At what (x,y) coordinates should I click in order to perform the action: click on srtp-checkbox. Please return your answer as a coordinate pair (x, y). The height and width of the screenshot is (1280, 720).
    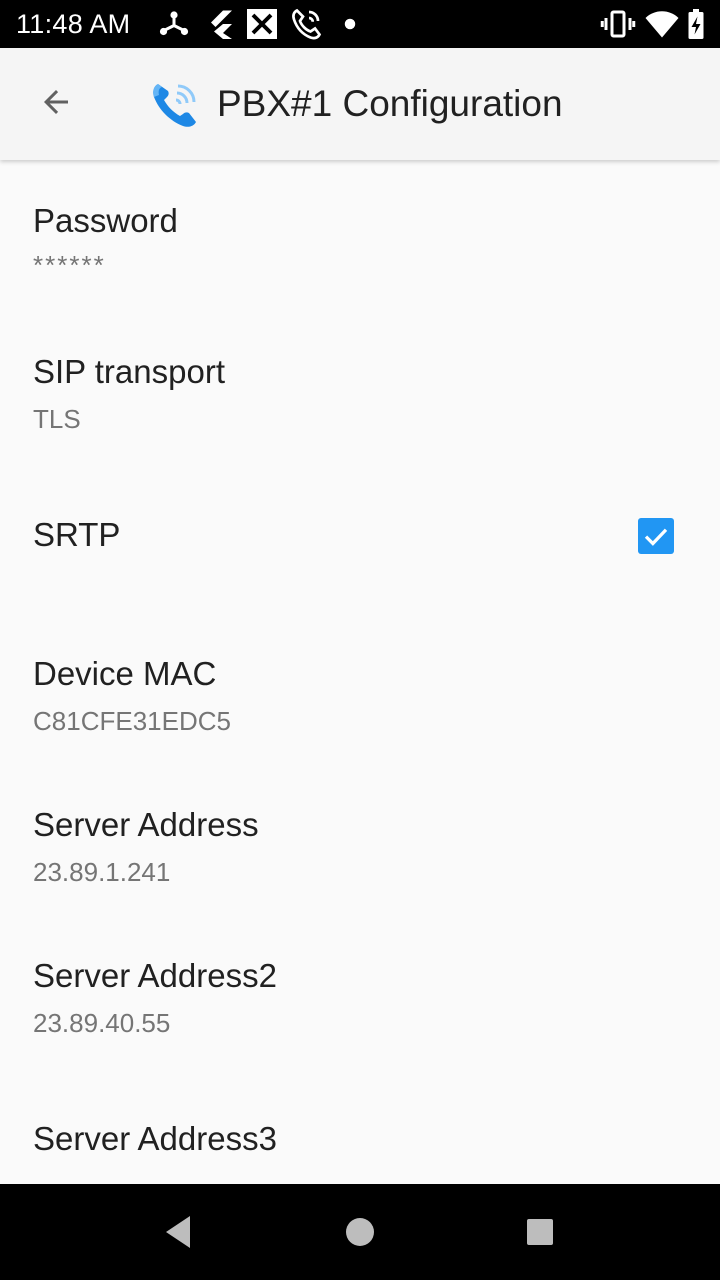
    Looking at the image, I should click on (656, 536).